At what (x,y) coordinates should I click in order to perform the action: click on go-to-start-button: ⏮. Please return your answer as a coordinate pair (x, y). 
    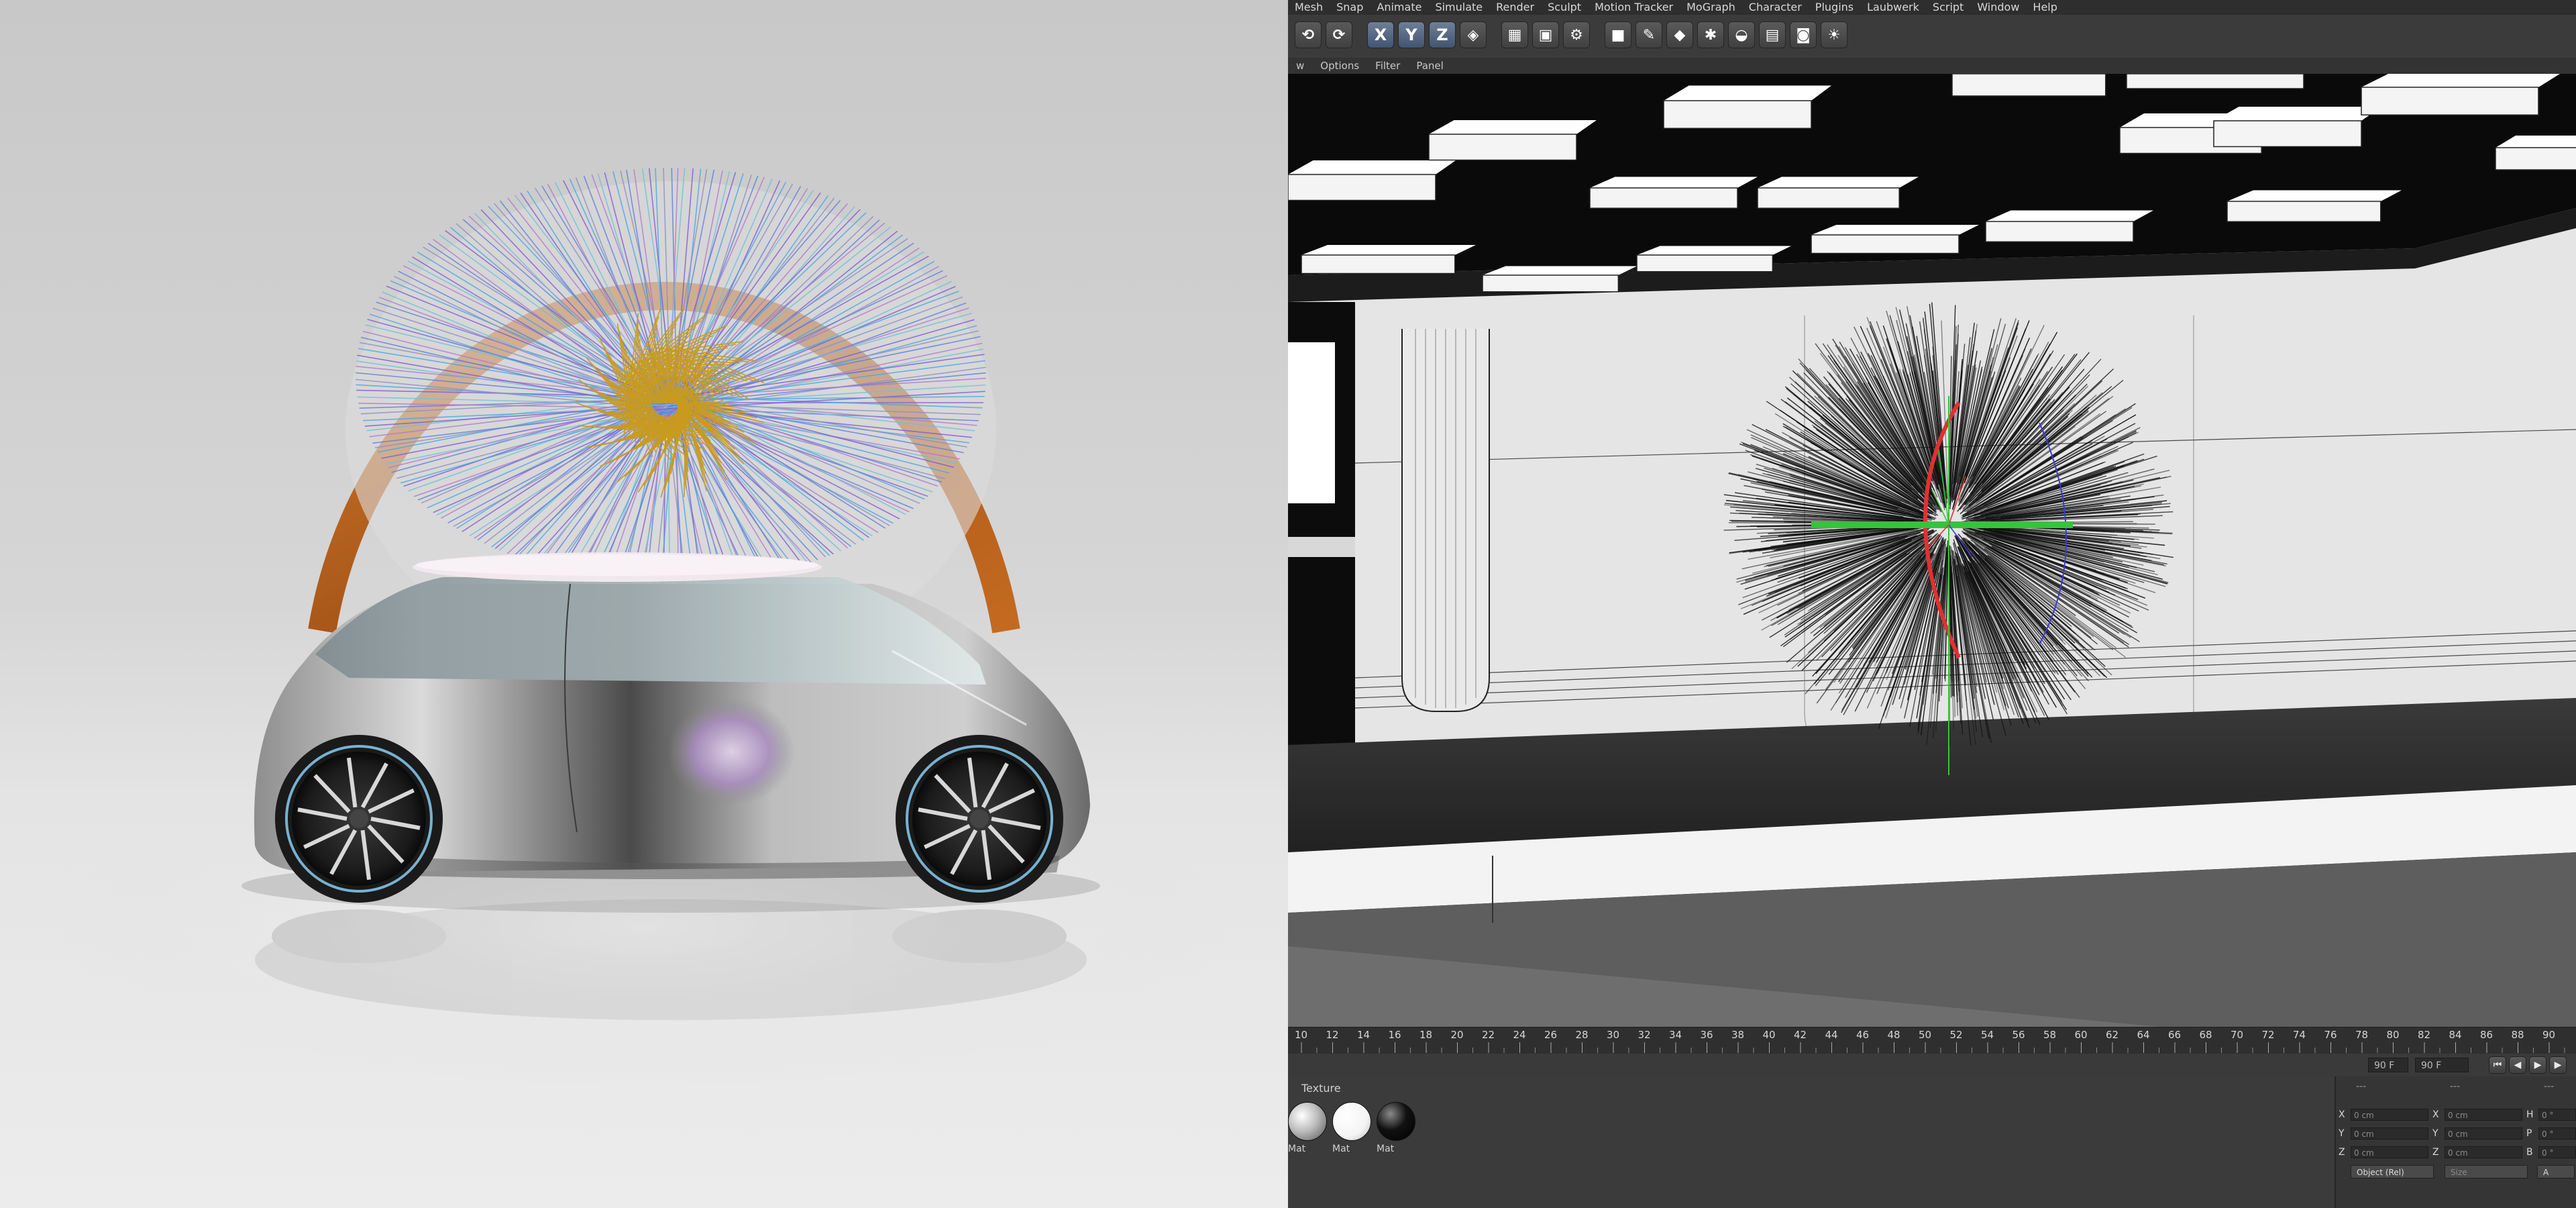
    Looking at the image, I should click on (2497, 1065).